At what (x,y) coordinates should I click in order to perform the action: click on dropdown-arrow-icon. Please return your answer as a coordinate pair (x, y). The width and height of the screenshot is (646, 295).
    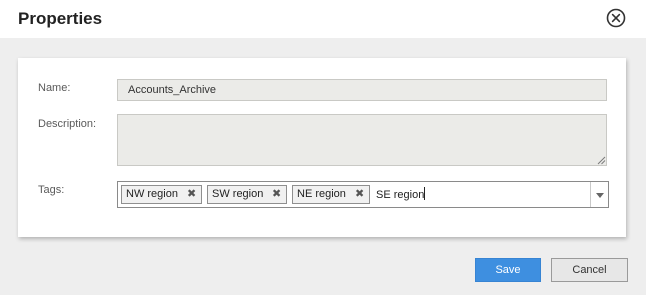
    Looking at the image, I should click on (600, 195).